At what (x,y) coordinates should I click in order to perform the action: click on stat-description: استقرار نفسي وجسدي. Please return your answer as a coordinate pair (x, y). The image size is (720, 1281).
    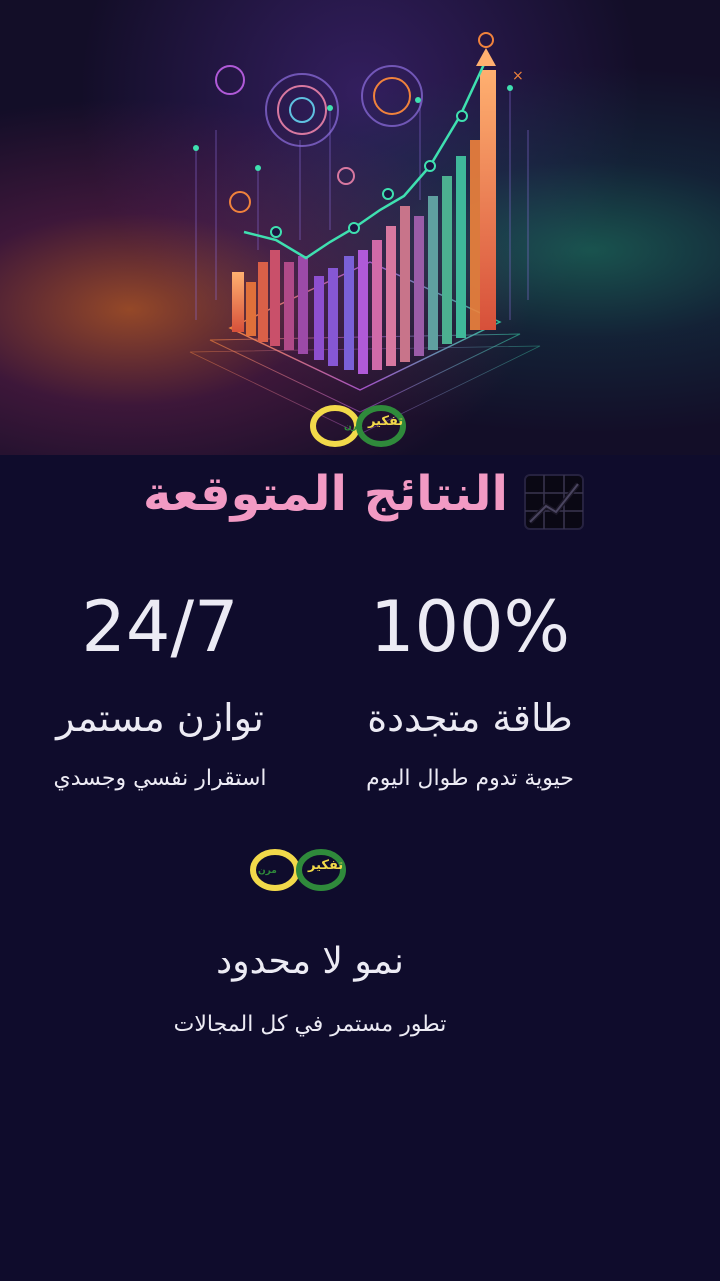
    Looking at the image, I should click on (160, 778).